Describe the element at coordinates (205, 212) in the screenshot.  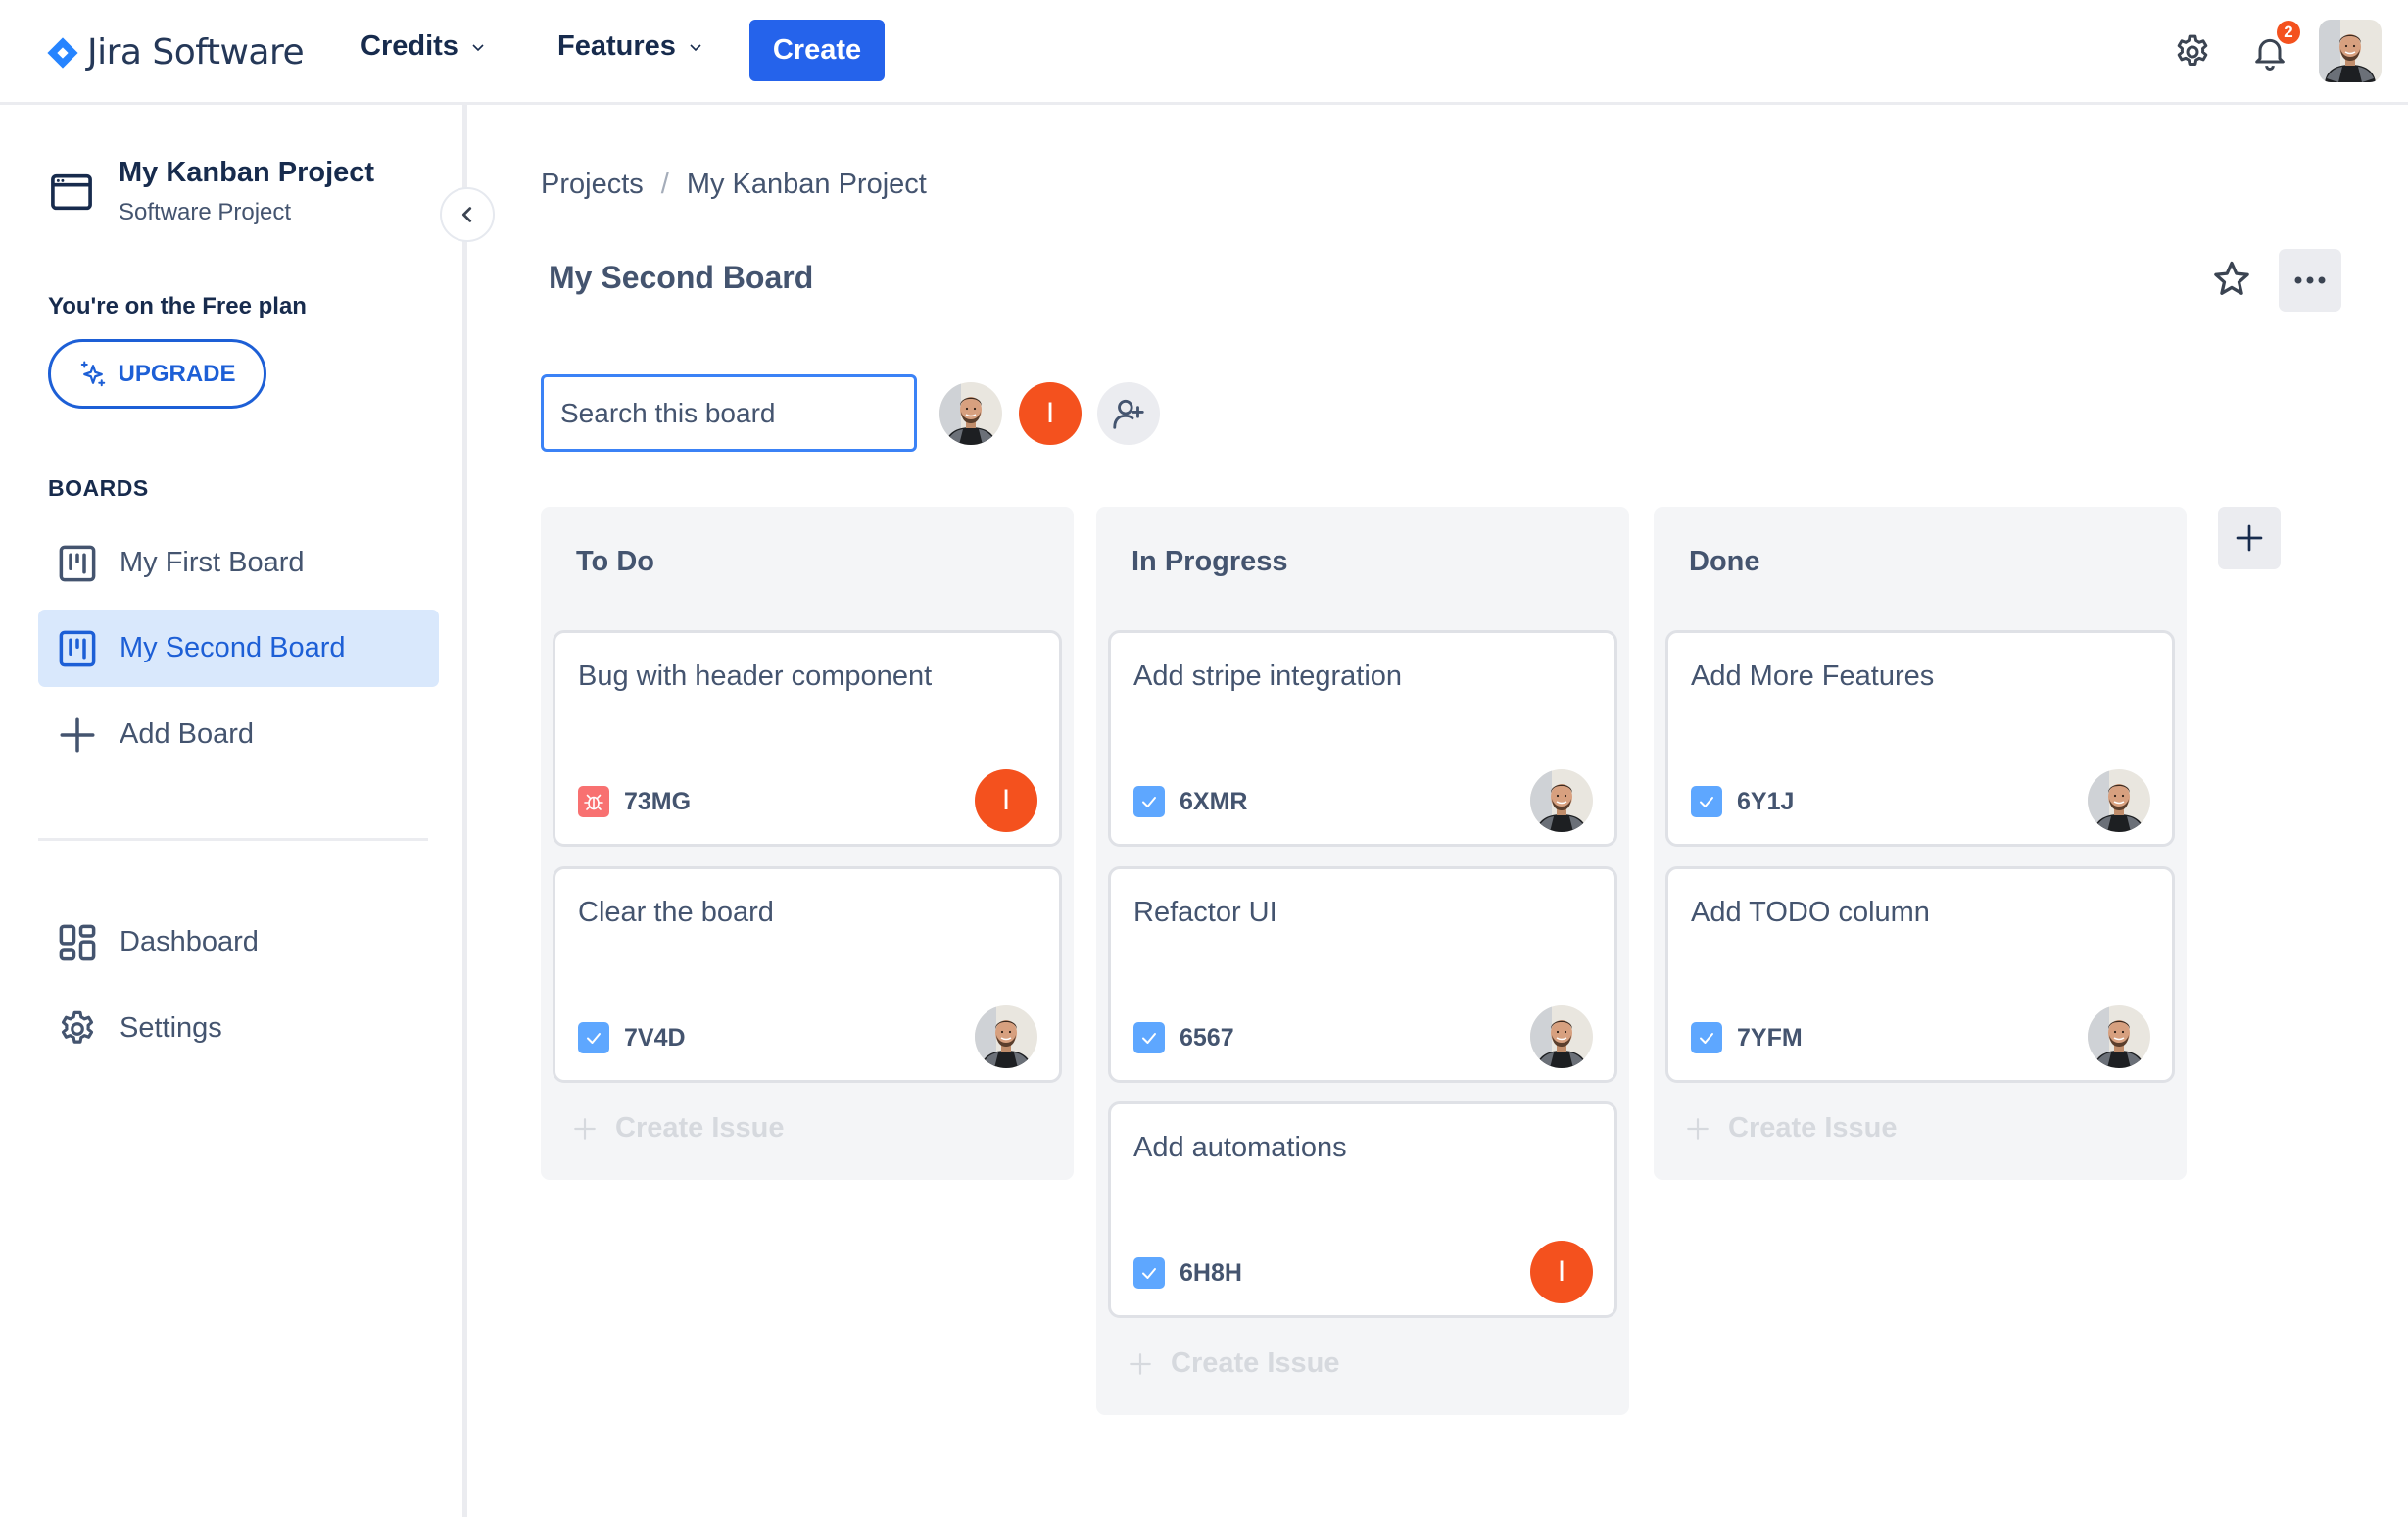
I see `project-subtitle: Software Project` at that location.